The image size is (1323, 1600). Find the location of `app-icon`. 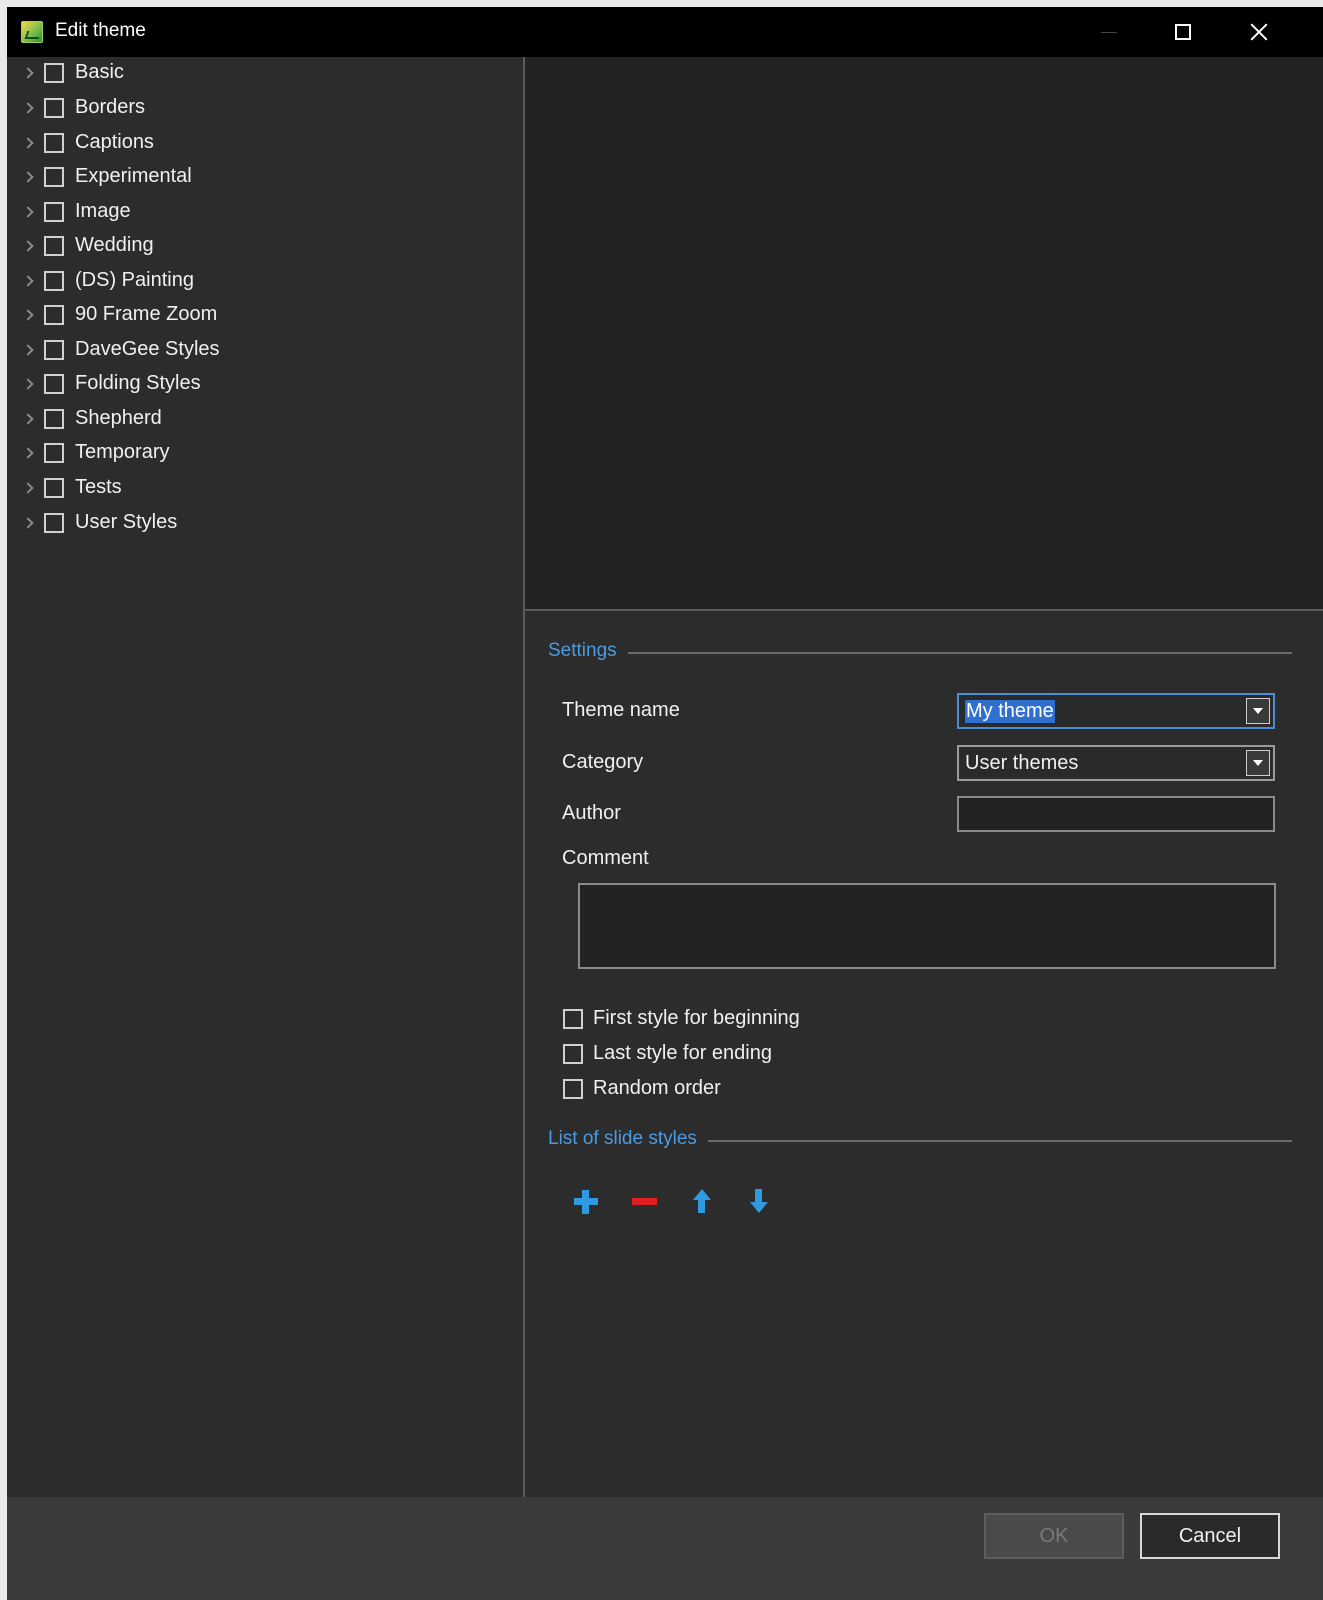

app-icon is located at coordinates (32, 32).